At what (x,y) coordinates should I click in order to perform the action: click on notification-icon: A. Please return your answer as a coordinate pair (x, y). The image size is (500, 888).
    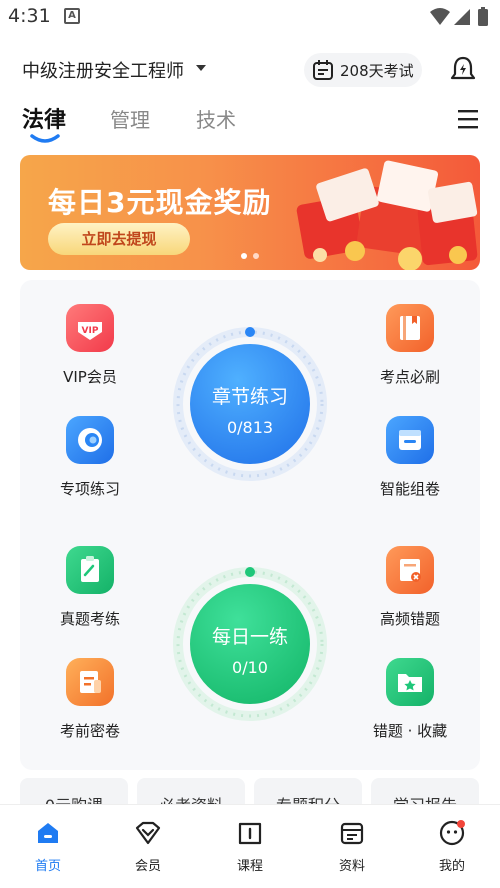
    Looking at the image, I should click on (72, 16).